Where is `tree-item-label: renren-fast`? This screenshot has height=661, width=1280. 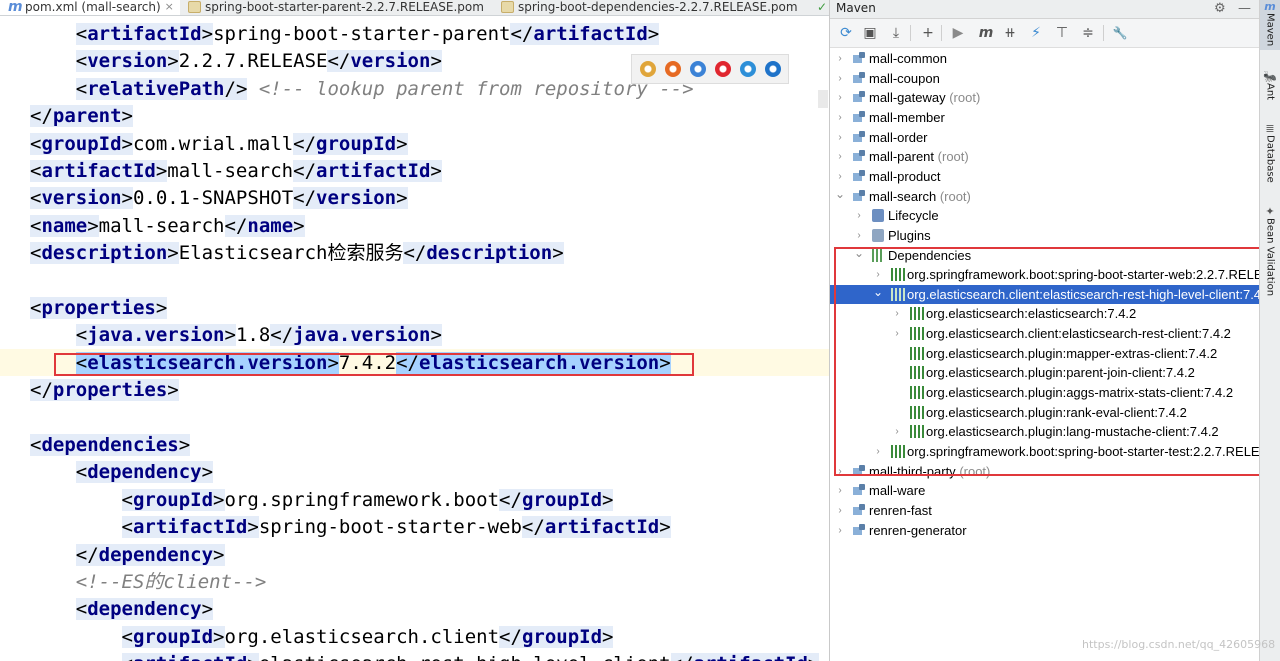
tree-item-label: renren-fast is located at coordinates (900, 510).